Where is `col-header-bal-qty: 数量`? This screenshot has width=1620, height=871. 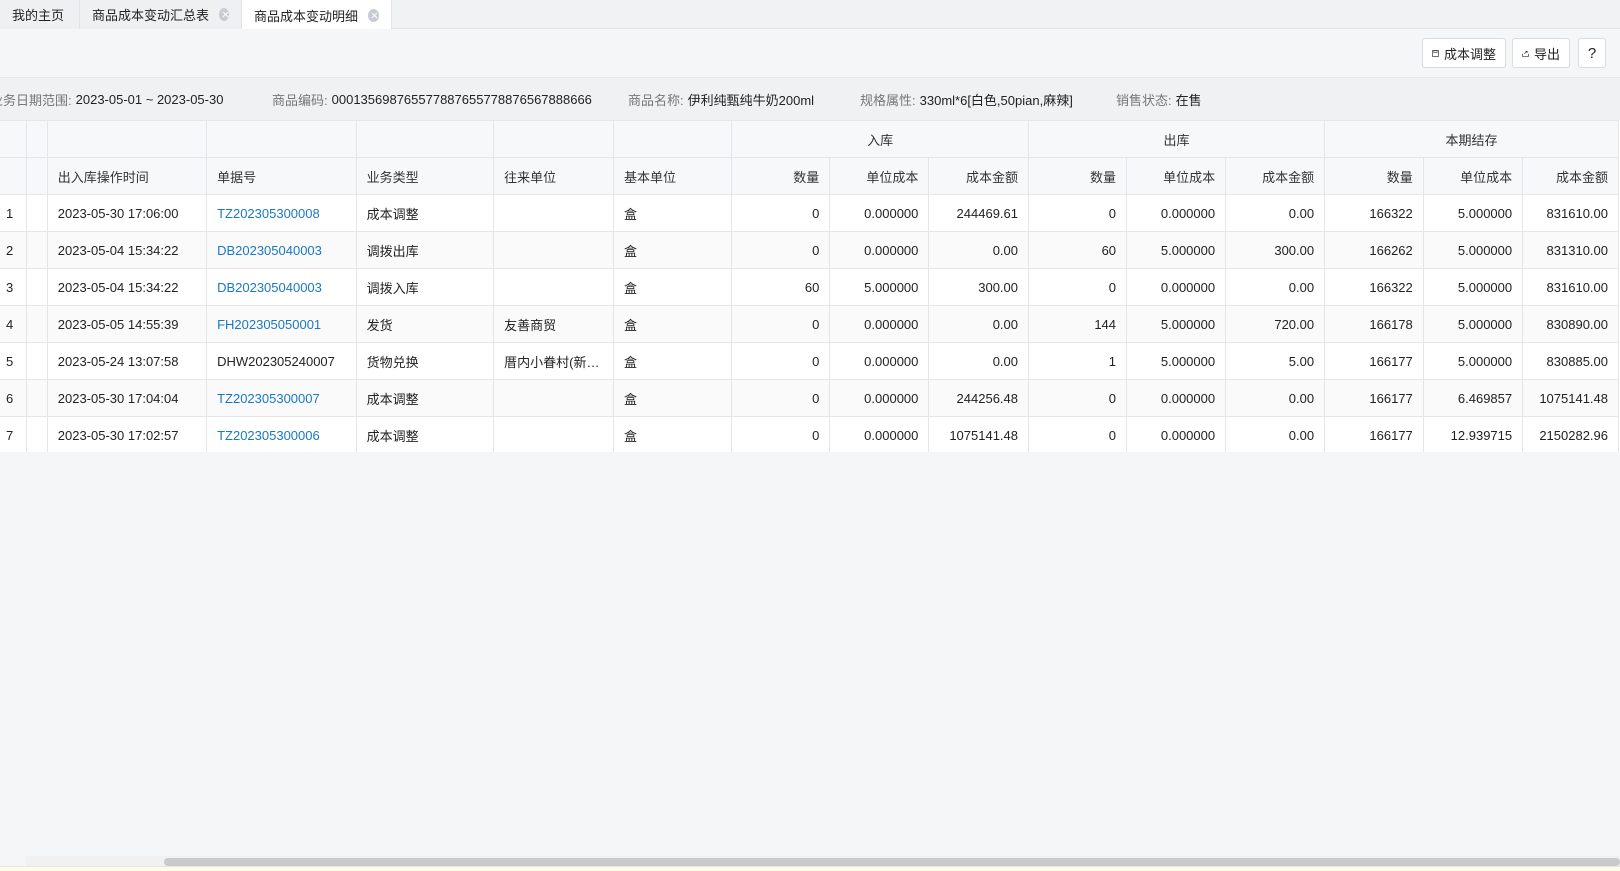 col-header-bal-qty: 数量 is located at coordinates (1374, 176).